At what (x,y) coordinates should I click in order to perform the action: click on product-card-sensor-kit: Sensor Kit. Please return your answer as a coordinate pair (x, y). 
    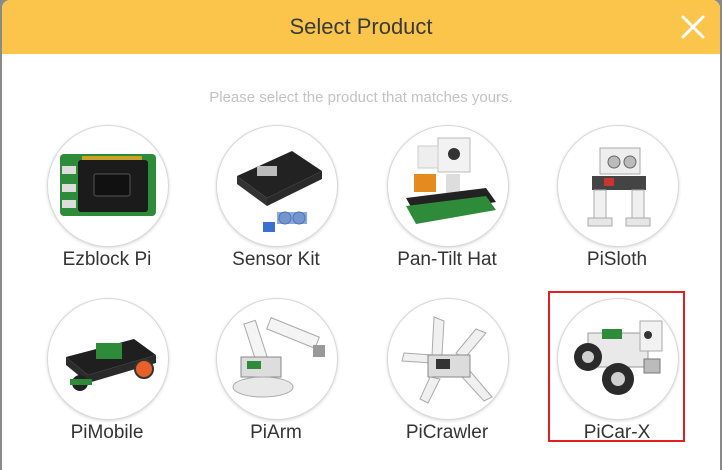
    Looking at the image, I should click on (276, 200).